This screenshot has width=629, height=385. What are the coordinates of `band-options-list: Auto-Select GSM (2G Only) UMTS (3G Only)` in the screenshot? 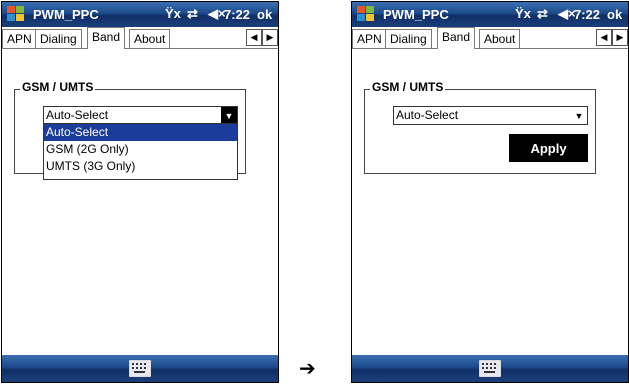 It's located at (140, 151).